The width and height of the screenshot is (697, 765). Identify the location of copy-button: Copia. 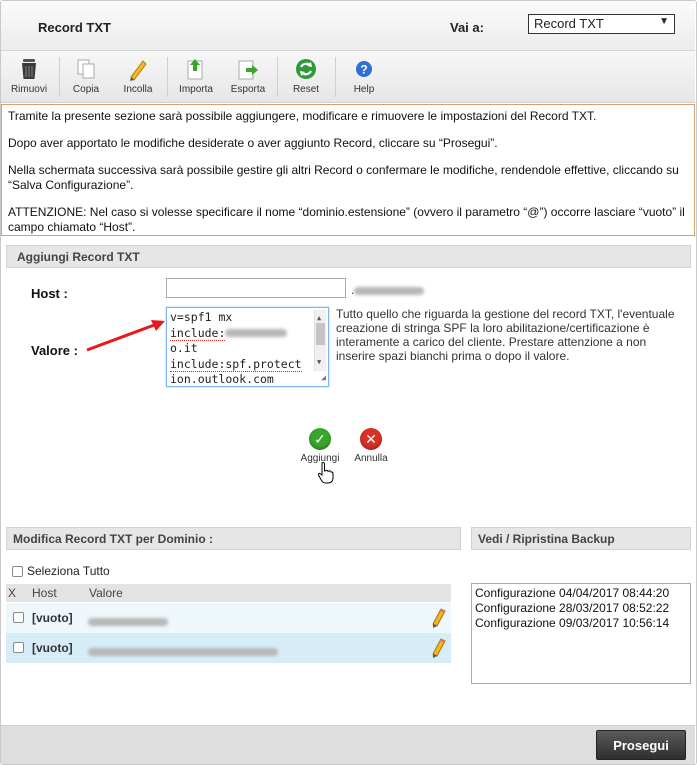
(86, 75).